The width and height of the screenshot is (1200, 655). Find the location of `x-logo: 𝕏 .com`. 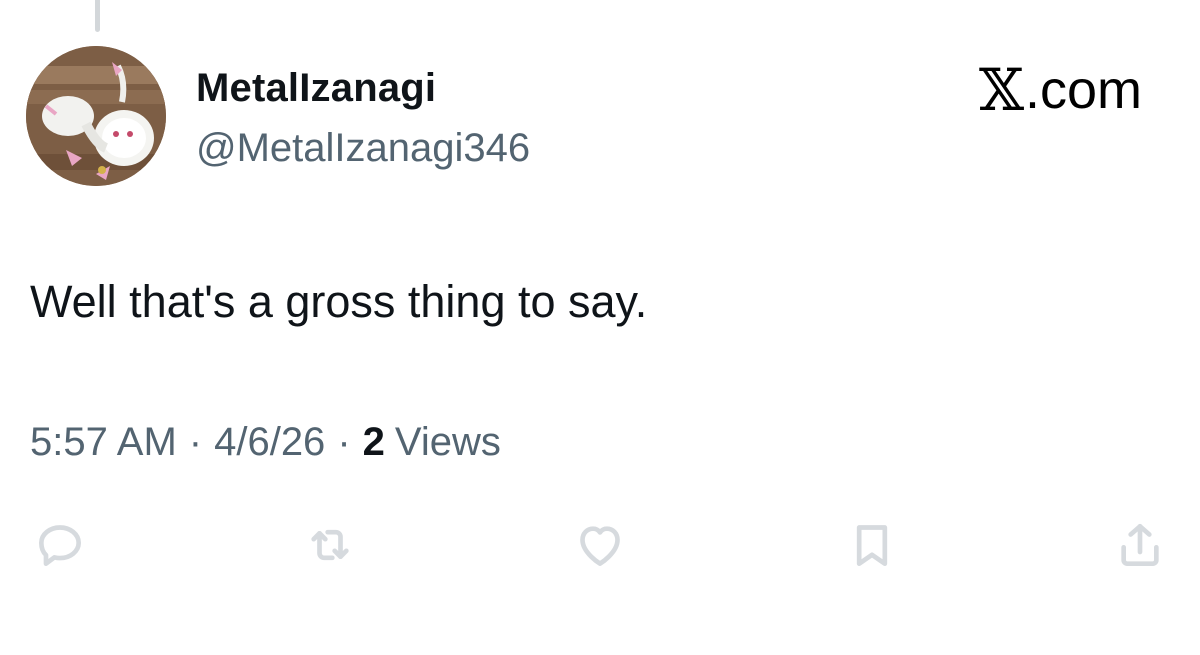

x-logo: 𝕏 .com is located at coordinates (1060, 90).